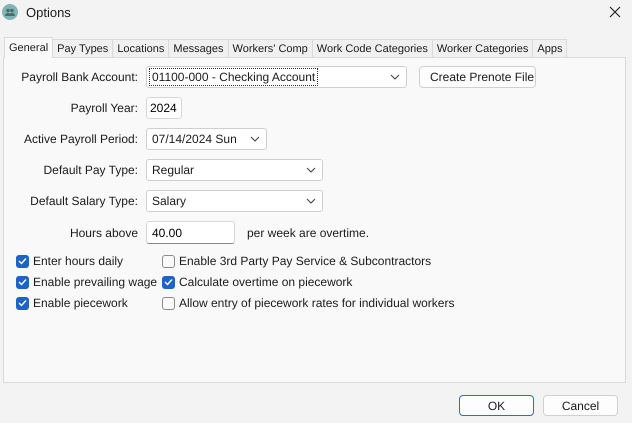 The height and width of the screenshot is (423, 632). What do you see at coordinates (265, 282) in the screenshot?
I see `checkbox-label: Calculate overtime on piecework` at bounding box center [265, 282].